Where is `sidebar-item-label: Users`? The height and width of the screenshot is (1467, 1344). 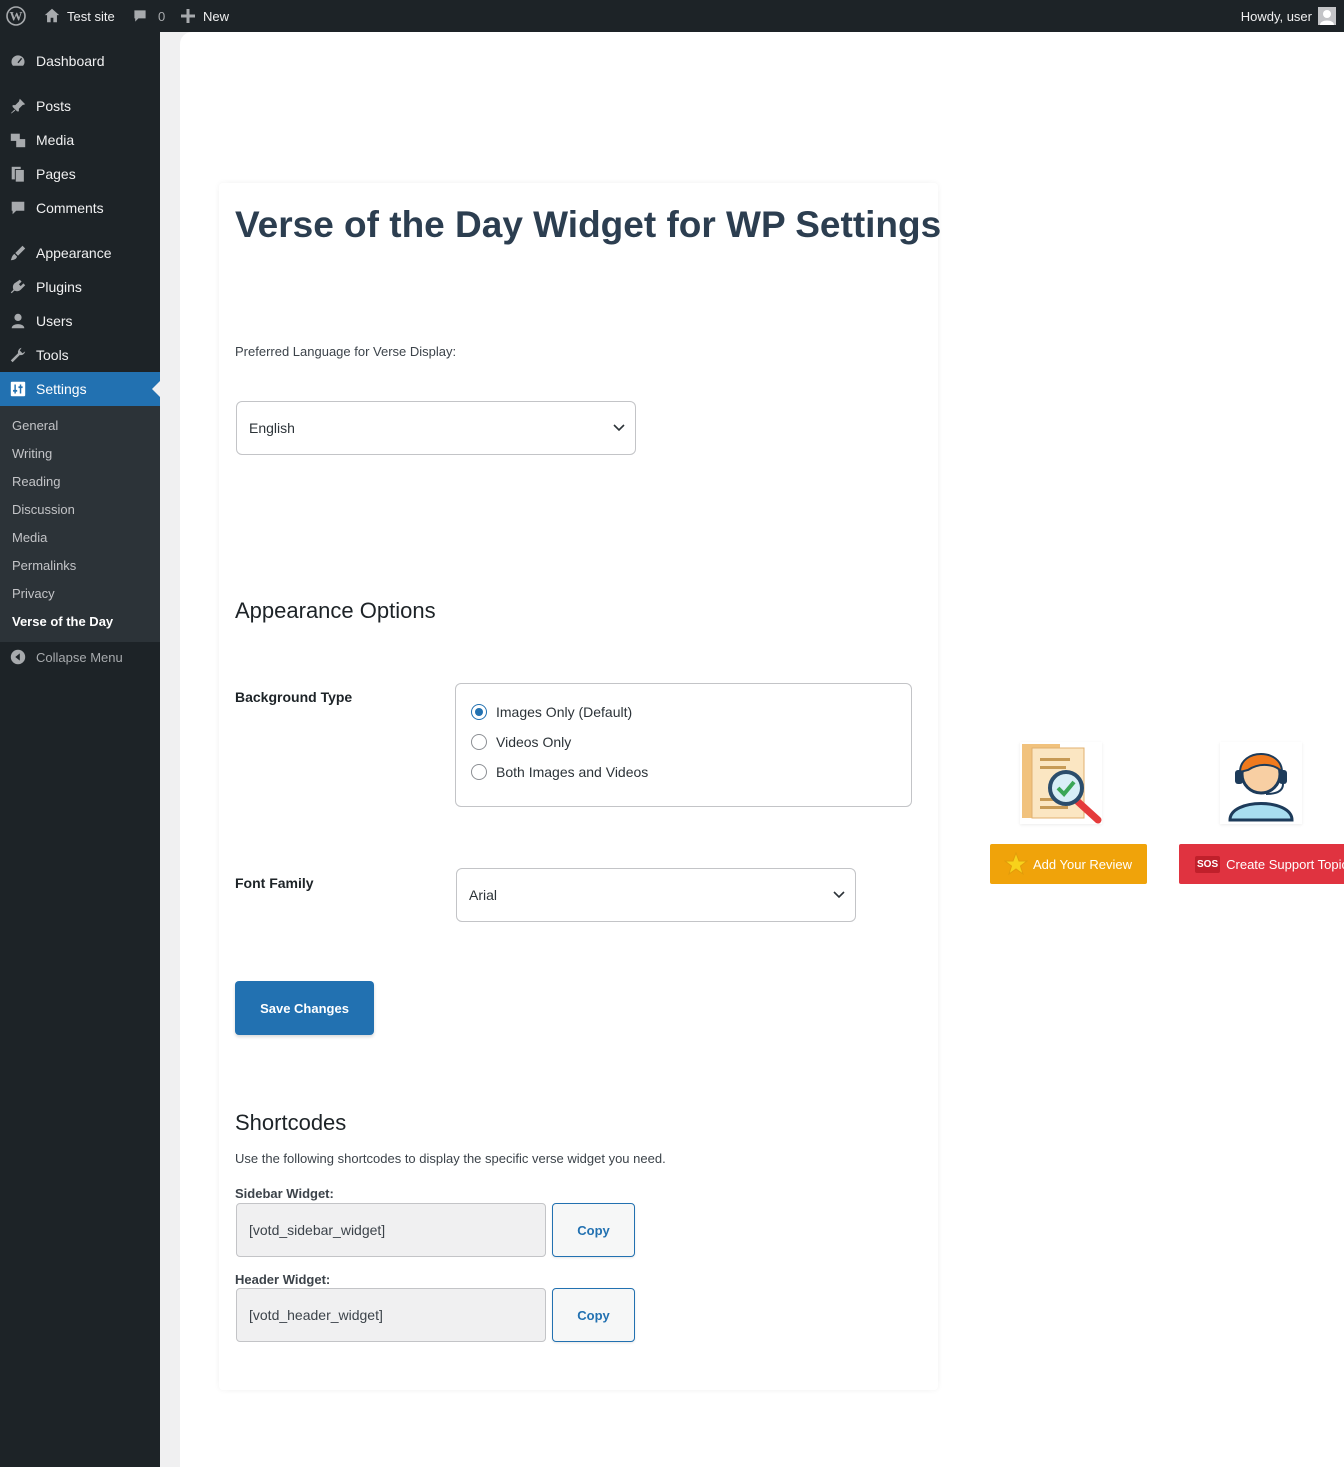
sidebar-item-label: Users is located at coordinates (54, 321).